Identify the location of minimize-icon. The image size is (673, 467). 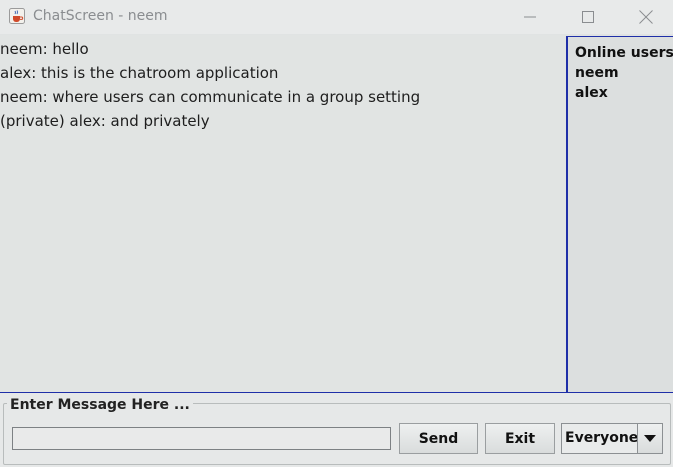
(530, 17).